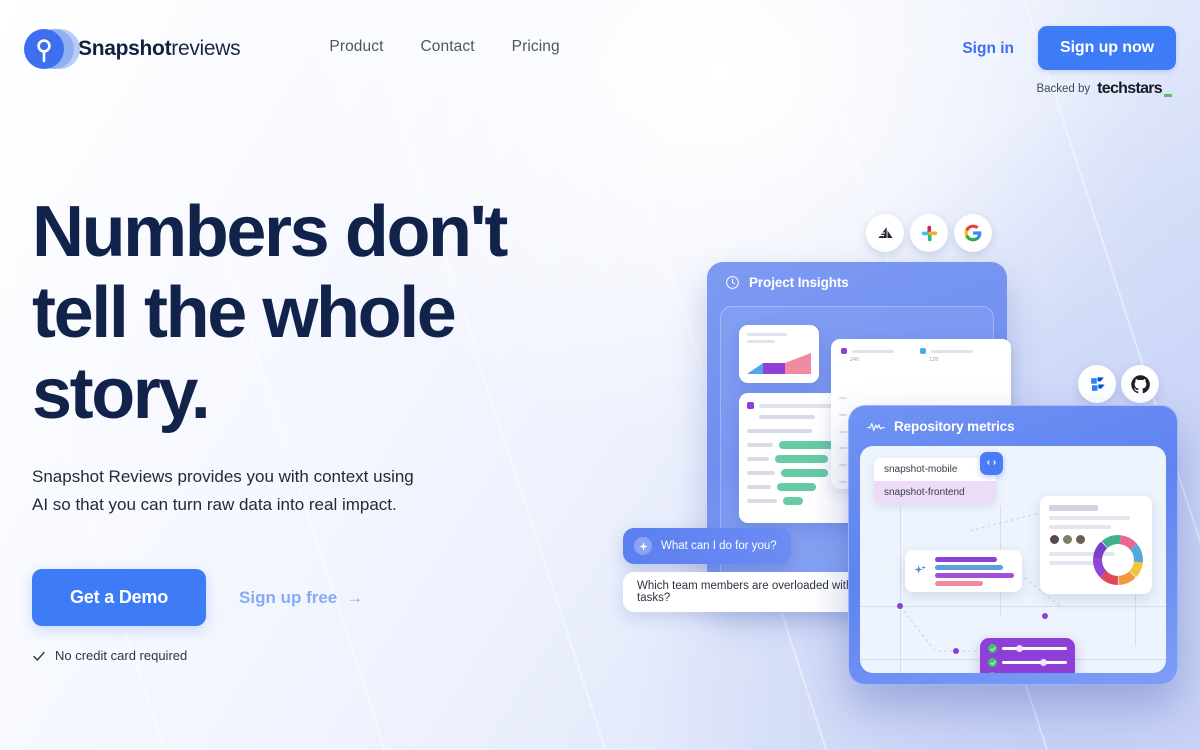 The width and height of the screenshot is (1200, 750). What do you see at coordinates (946, 355) in the screenshot?
I see `legend-entry-128: 128` at bounding box center [946, 355].